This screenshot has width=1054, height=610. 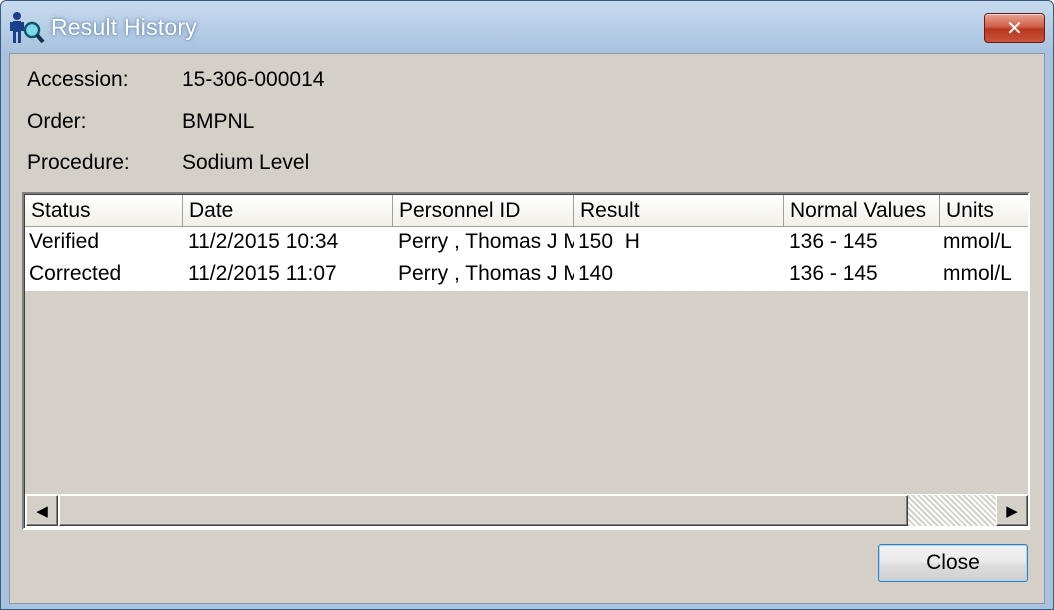 I want to click on cell-status: Verified, so click(x=64, y=241).